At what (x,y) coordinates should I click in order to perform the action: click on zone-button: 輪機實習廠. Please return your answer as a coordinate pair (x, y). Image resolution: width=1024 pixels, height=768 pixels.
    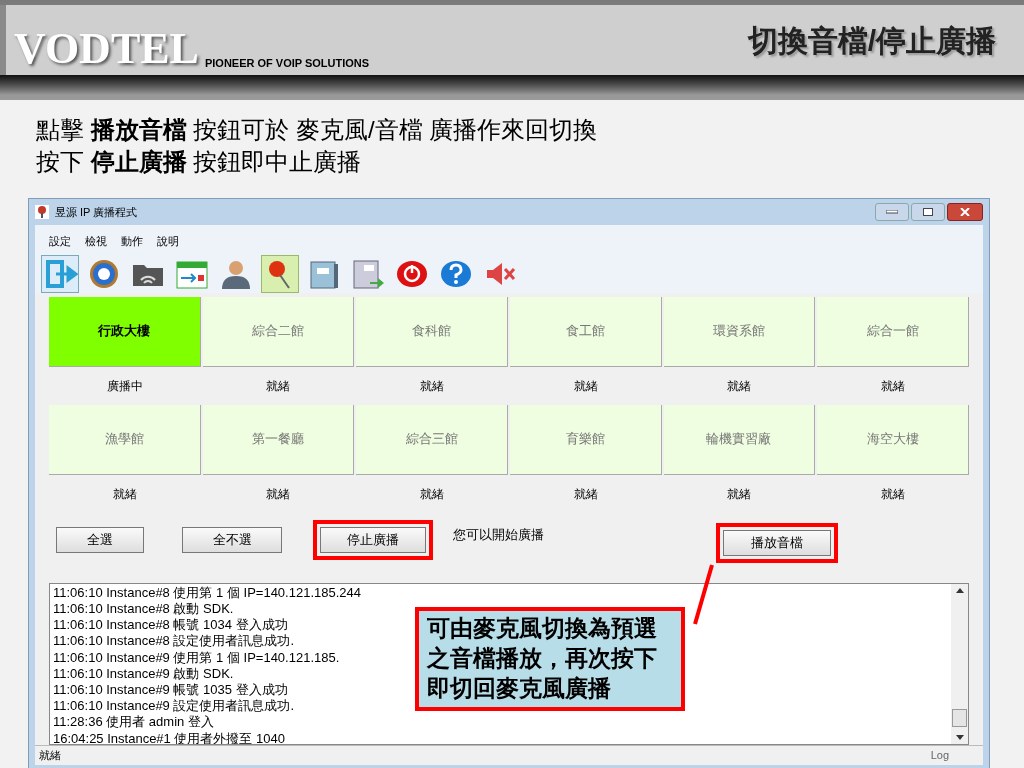
    Looking at the image, I should click on (739, 439).